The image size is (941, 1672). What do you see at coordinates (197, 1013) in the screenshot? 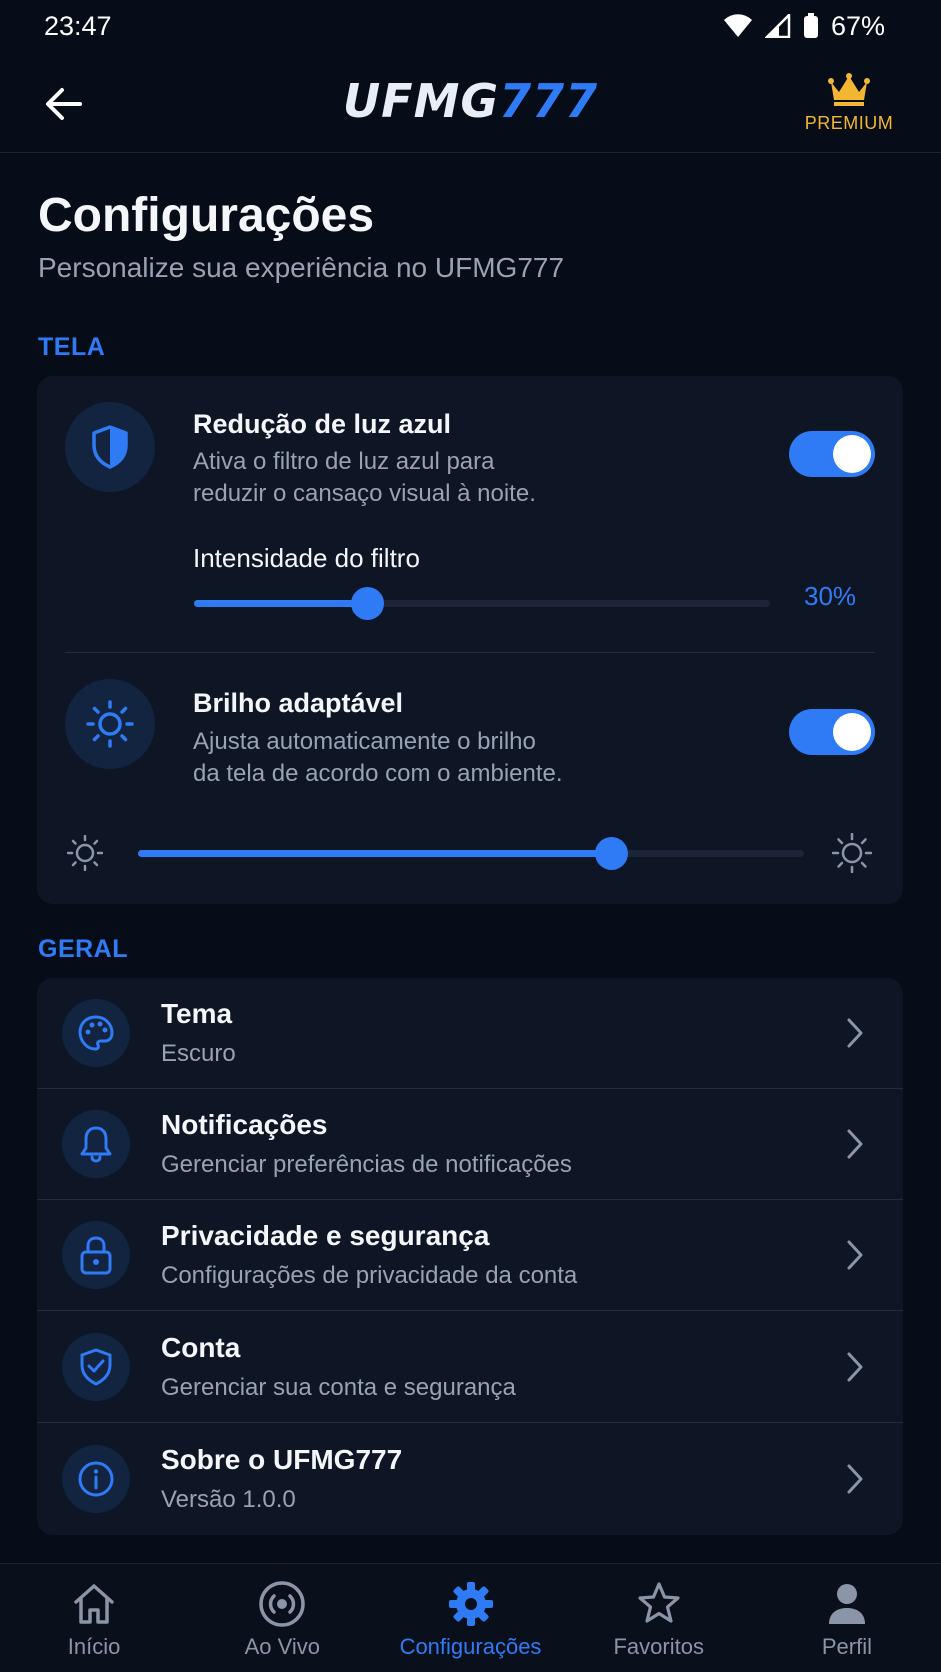
I see `theme-title: Tema` at bounding box center [197, 1013].